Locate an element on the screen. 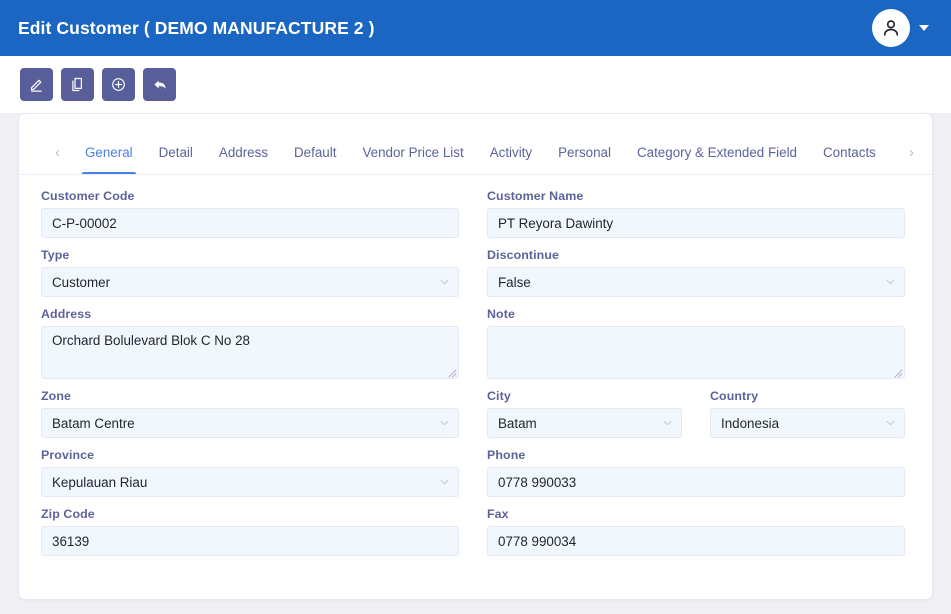 The height and width of the screenshot is (614, 951). edit-button is located at coordinates (36, 84).